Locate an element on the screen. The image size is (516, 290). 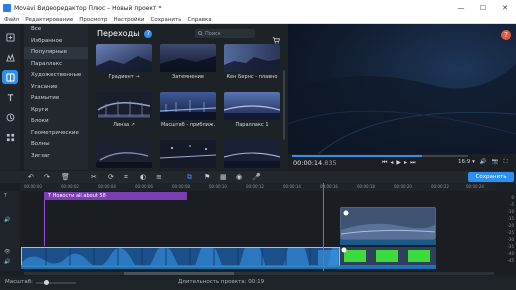
cut-icon: ✂ is located at coordinates (94, 177).